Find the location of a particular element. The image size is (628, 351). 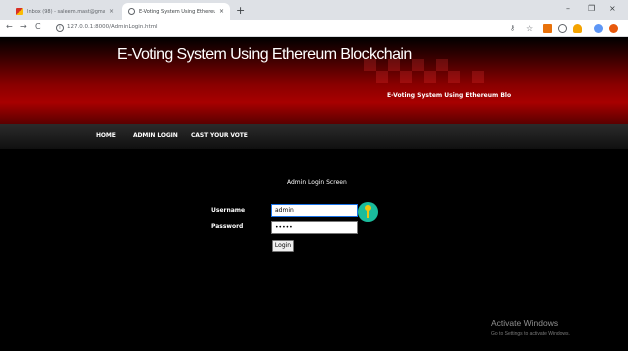

close-window-icon: × is located at coordinates (612, 8).